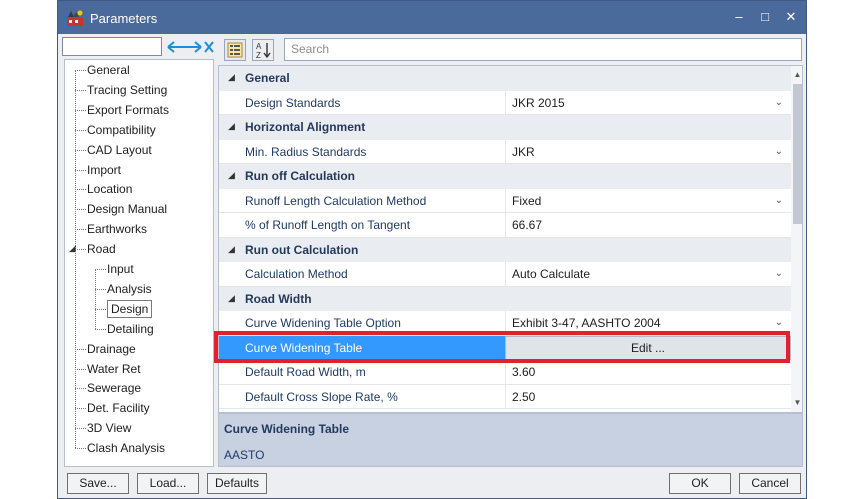 Image resolution: width=862 pixels, height=499 pixels. What do you see at coordinates (305, 372) in the screenshot?
I see `property-name: Default Road Width, m` at bounding box center [305, 372].